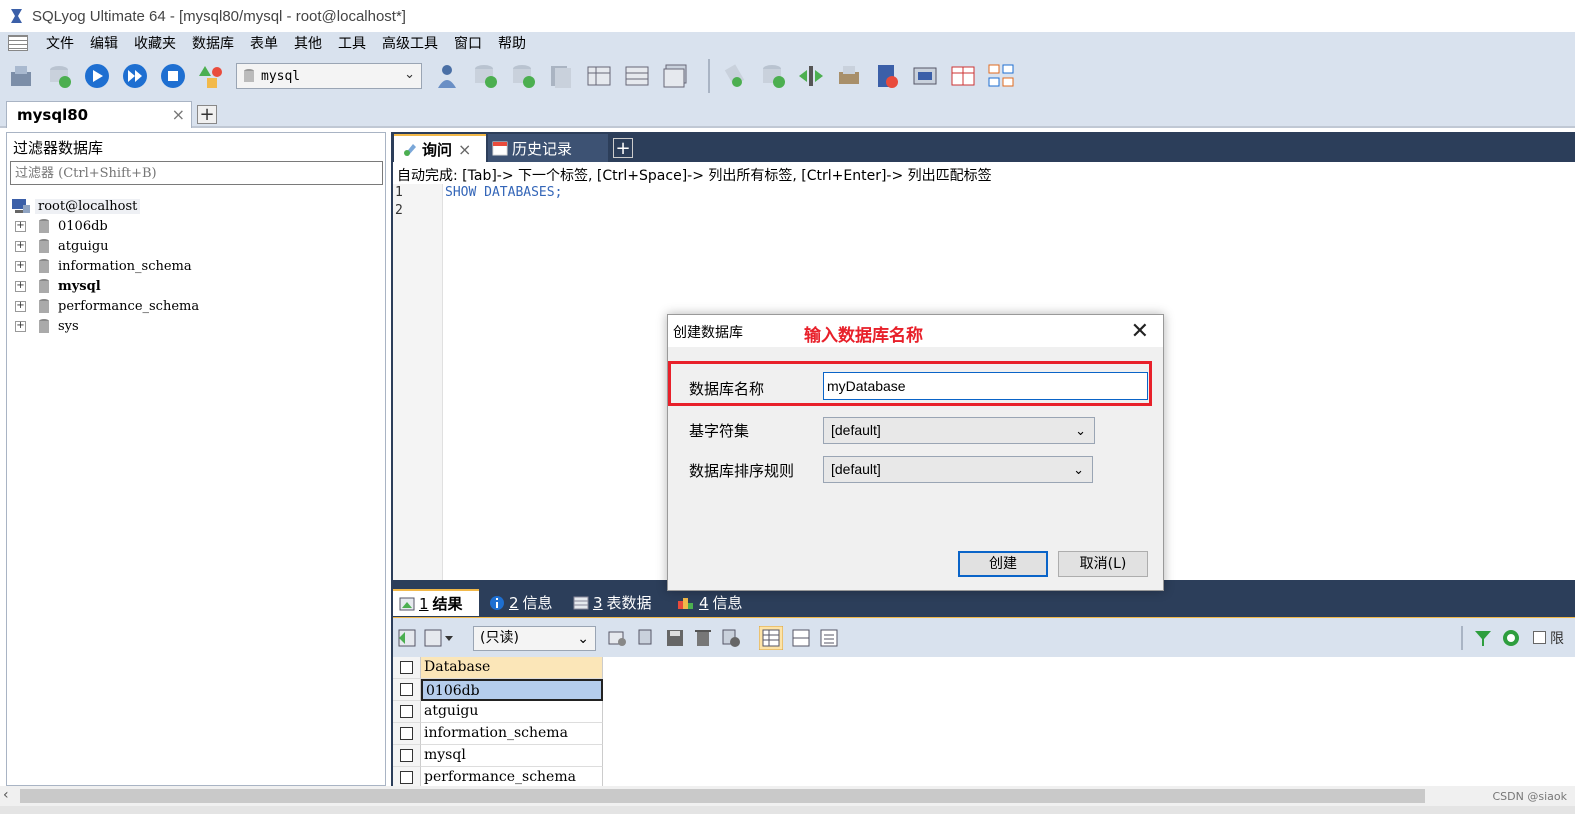 This screenshot has height=814, width=1575. Describe the element at coordinates (521, 602) in the screenshot. I see `tab-messages: 2 信息` at that location.